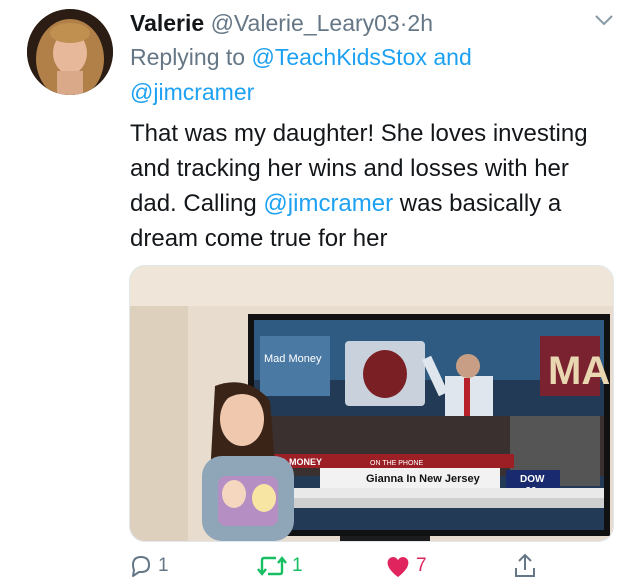 This screenshot has width=640, height=588. I want to click on retweet-count: 1, so click(297, 565).